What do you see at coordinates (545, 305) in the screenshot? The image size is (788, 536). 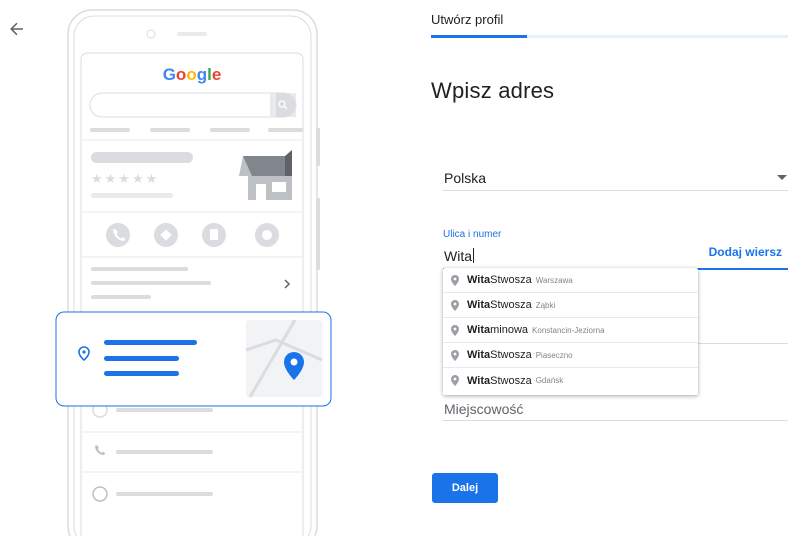 I see `suggestion-locality: Ząbki` at bounding box center [545, 305].